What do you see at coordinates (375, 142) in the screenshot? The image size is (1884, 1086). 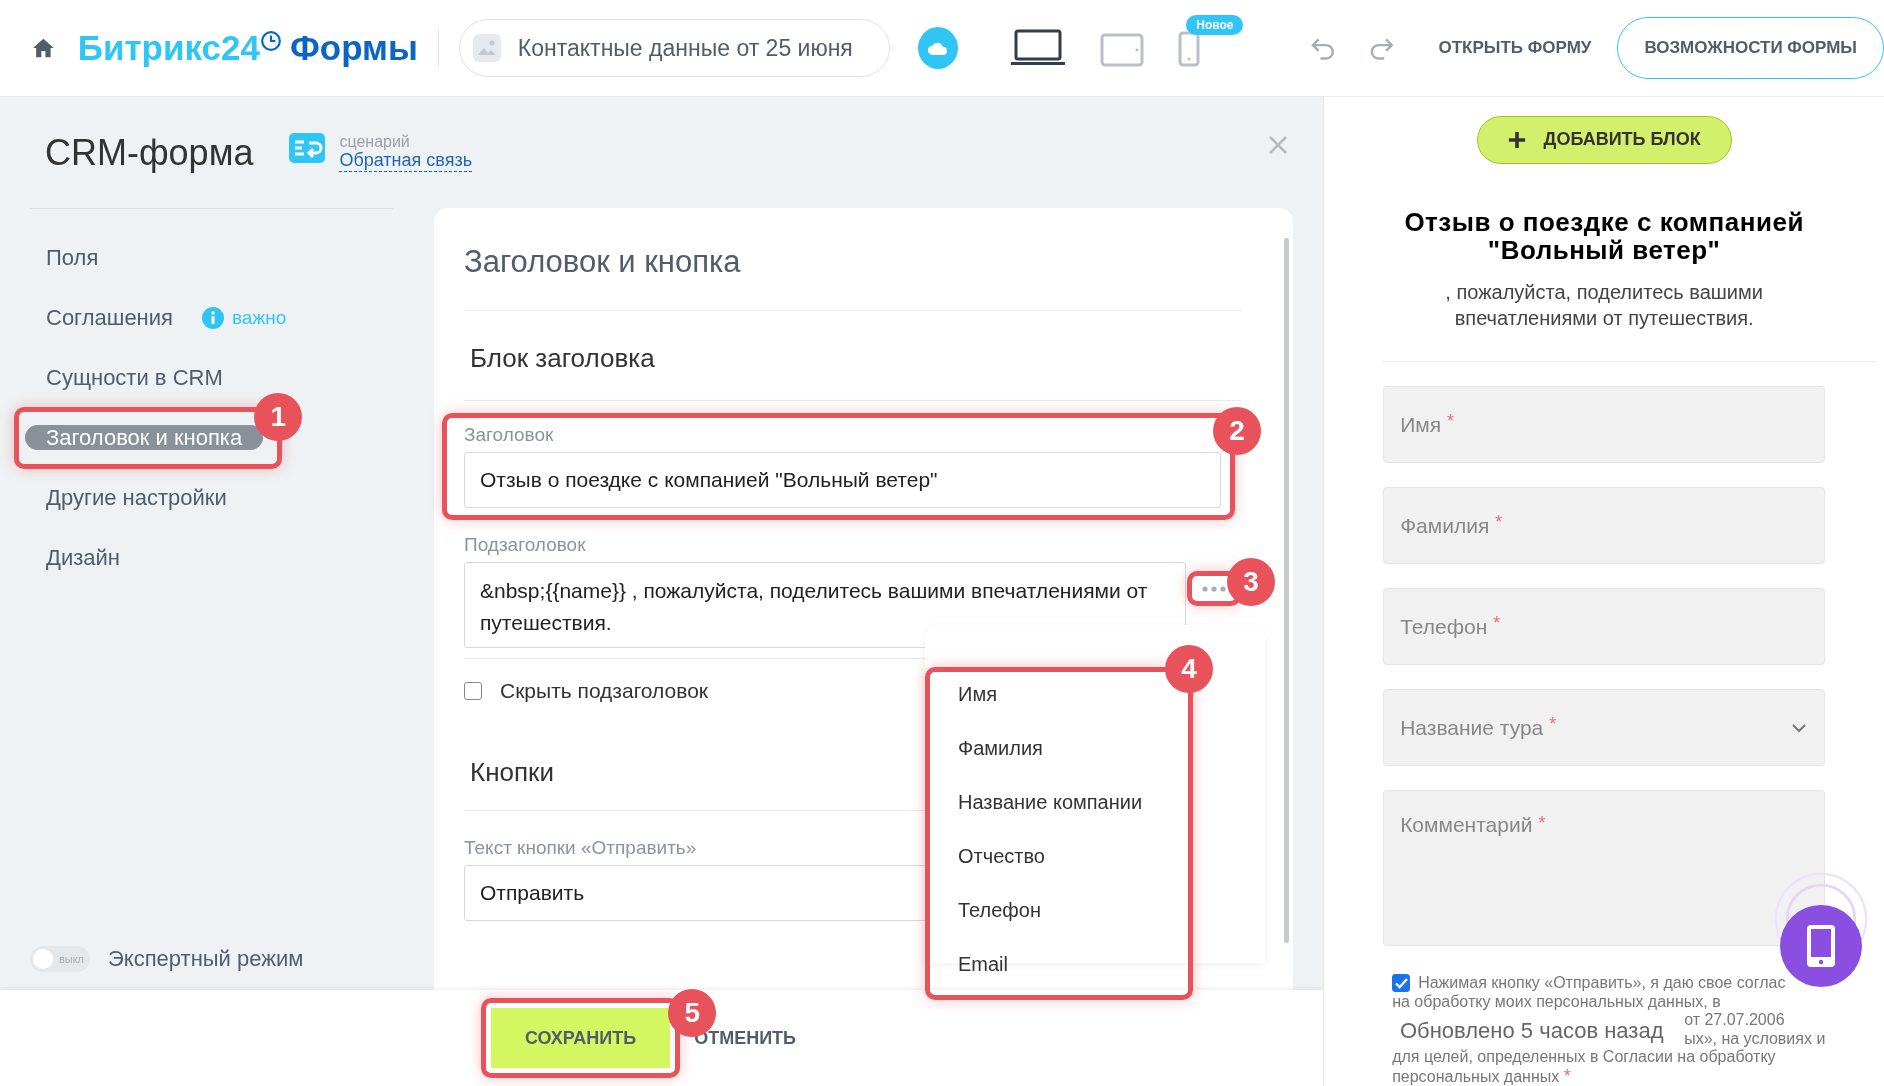 I see `scenario-label: сценарий` at bounding box center [375, 142].